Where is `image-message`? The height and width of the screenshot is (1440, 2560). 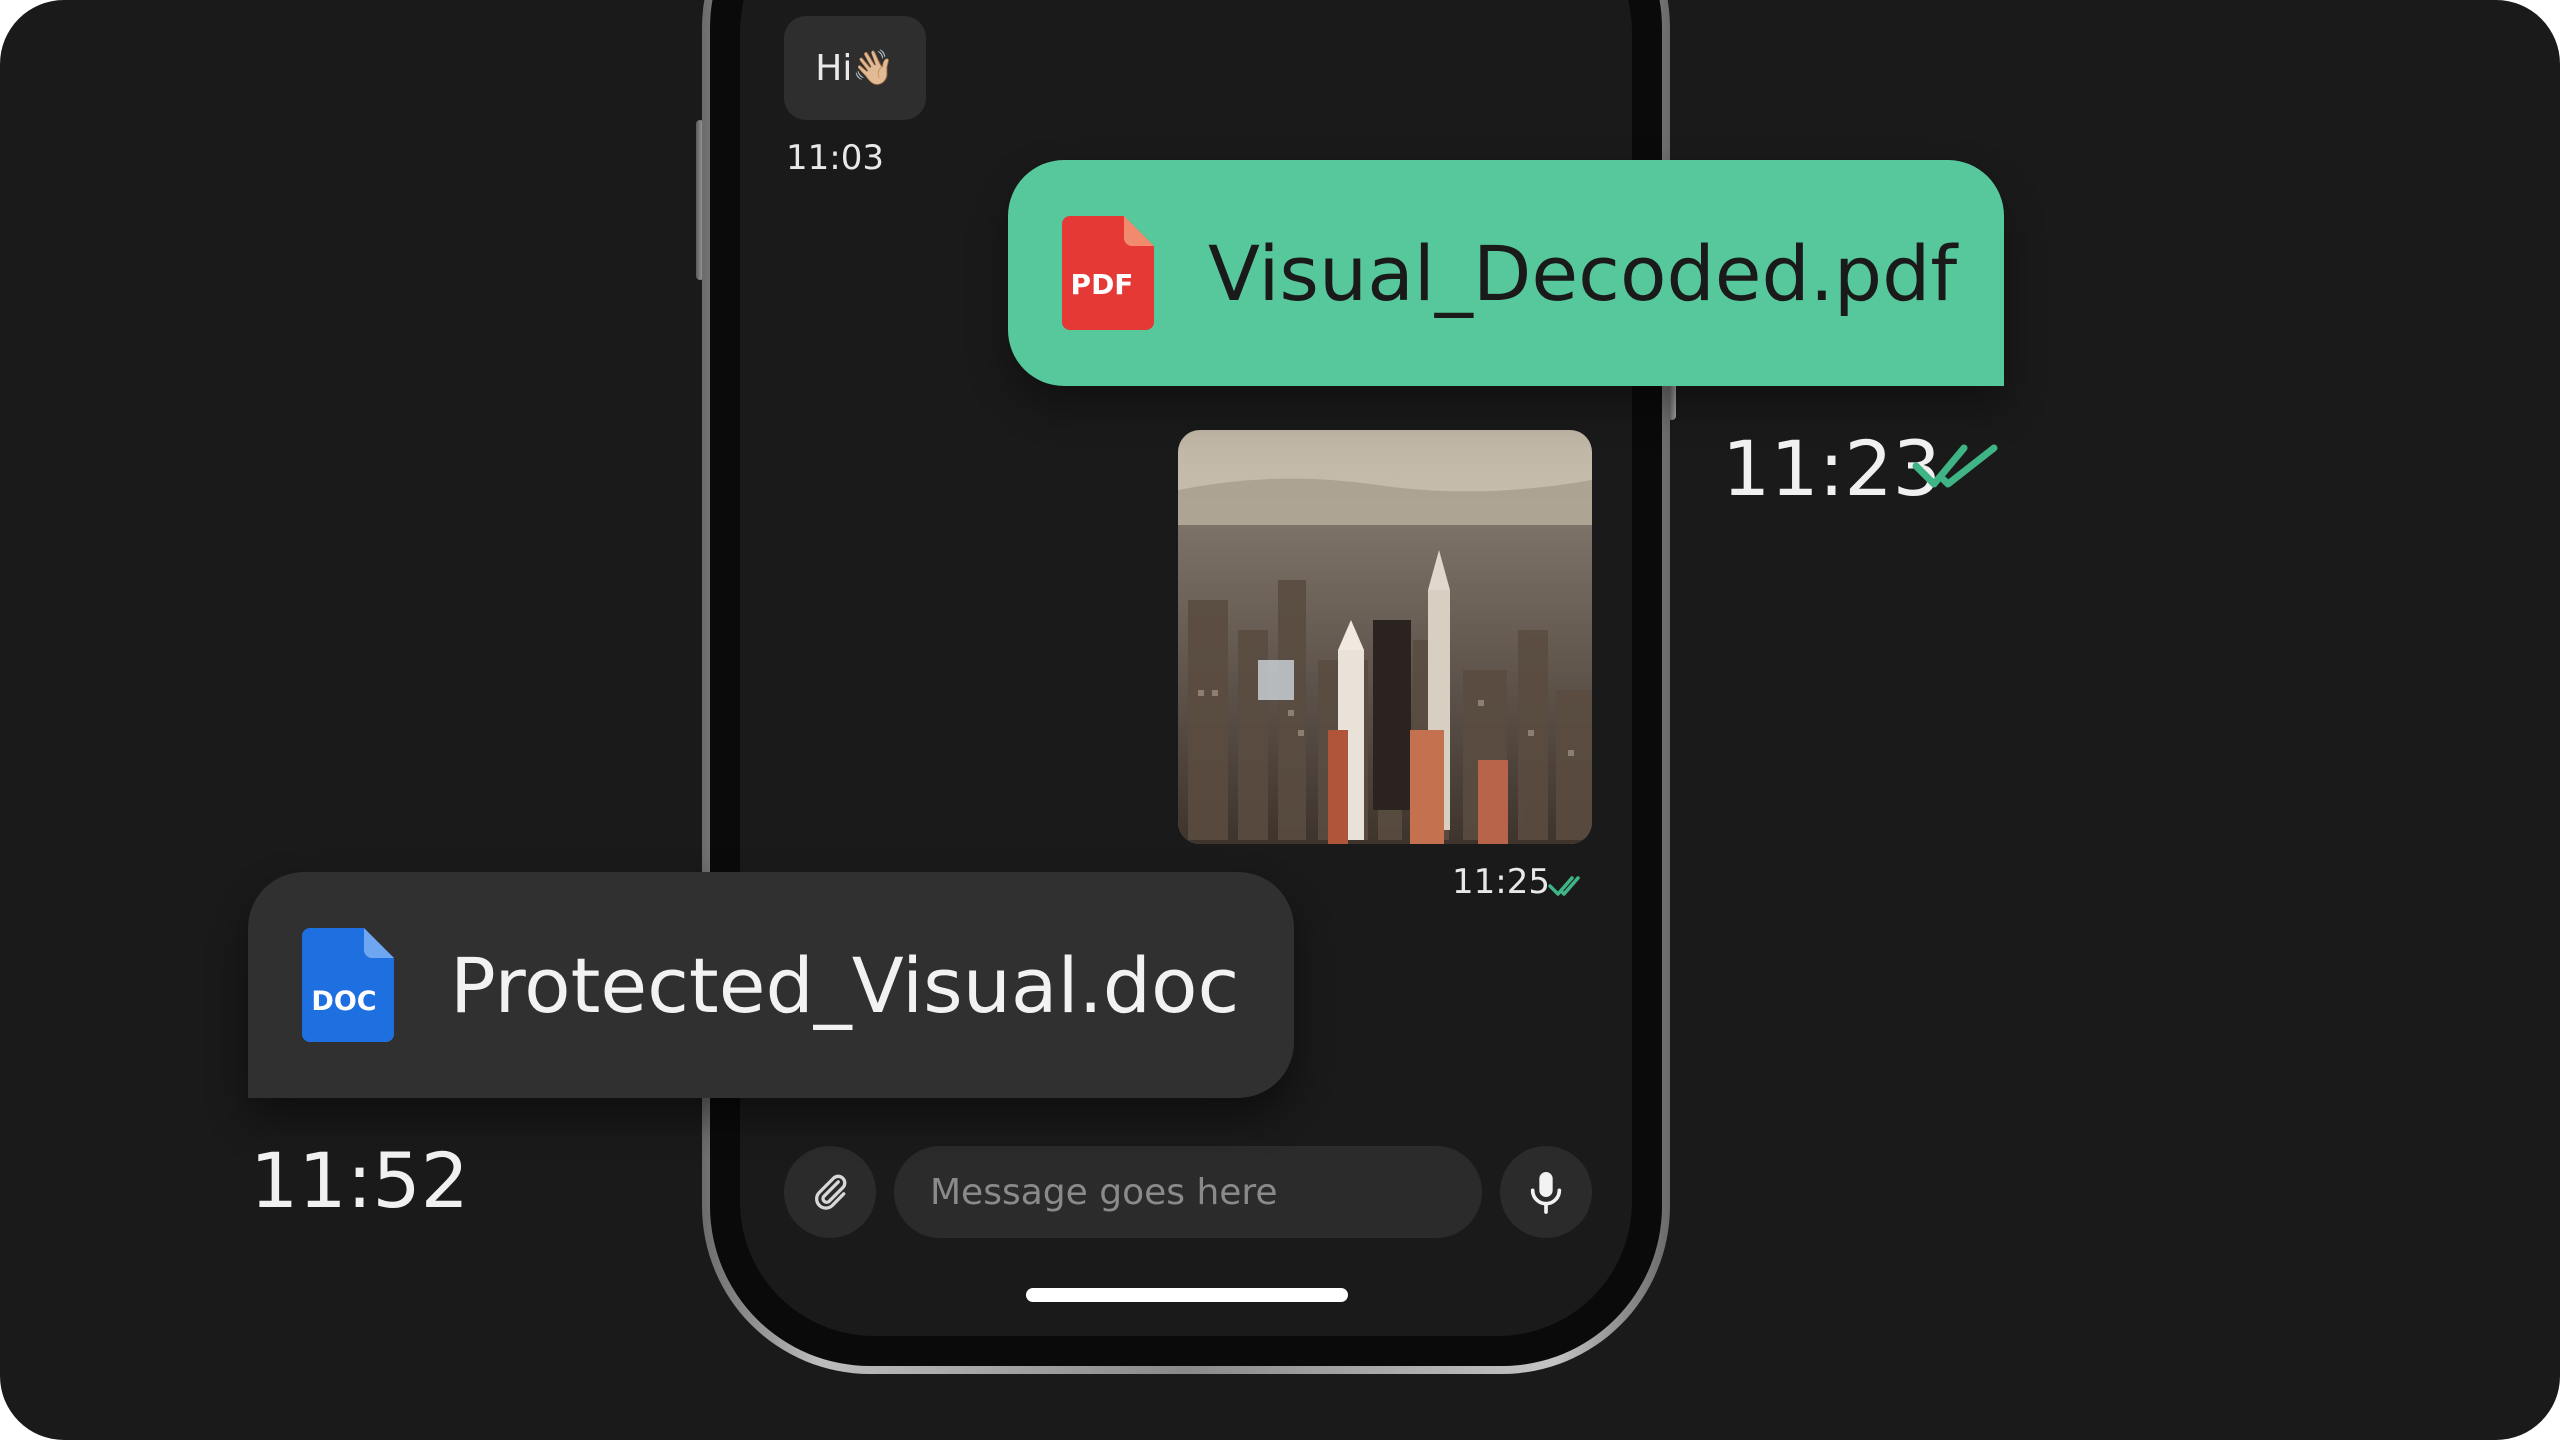
image-message is located at coordinates (1385, 637).